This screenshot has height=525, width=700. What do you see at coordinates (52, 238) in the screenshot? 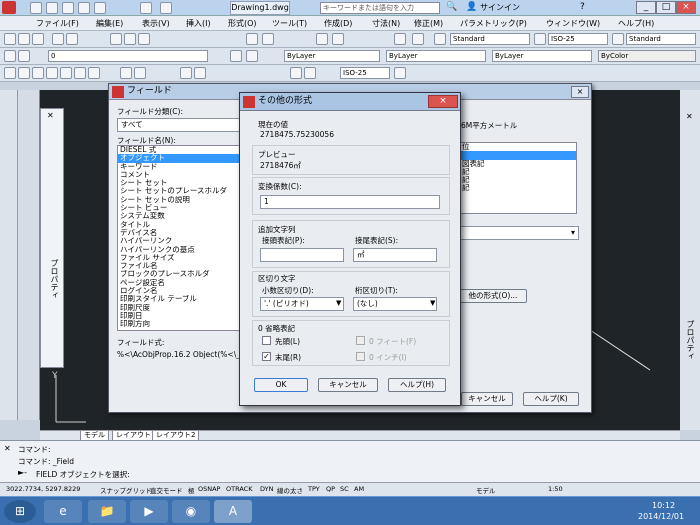
I see `properties-palette: ✕ プロパティ` at bounding box center [52, 238].